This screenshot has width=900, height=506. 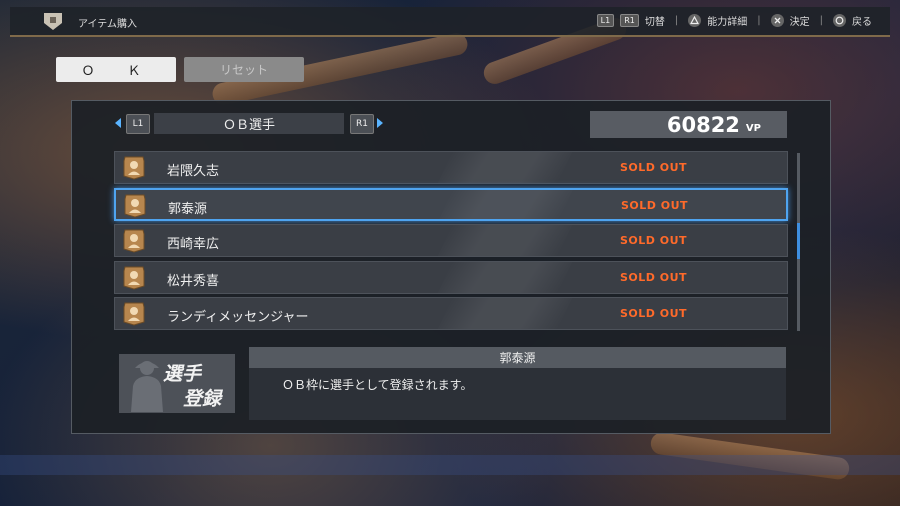 I want to click on item-name: 西崎幸広, so click(x=193, y=244).